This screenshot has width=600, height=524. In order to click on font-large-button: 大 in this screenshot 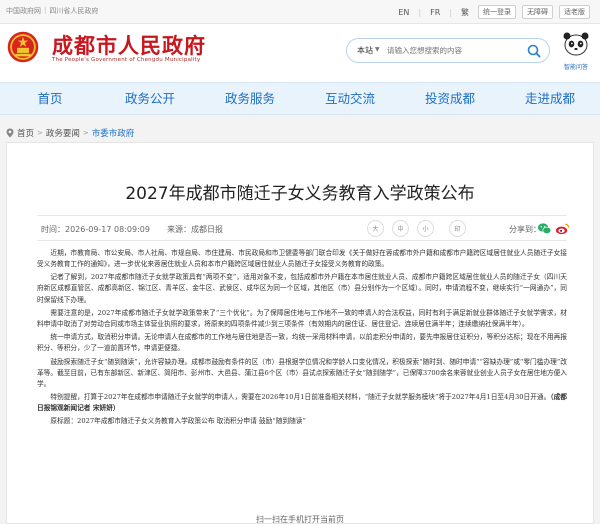, I will do `click(375, 228)`.